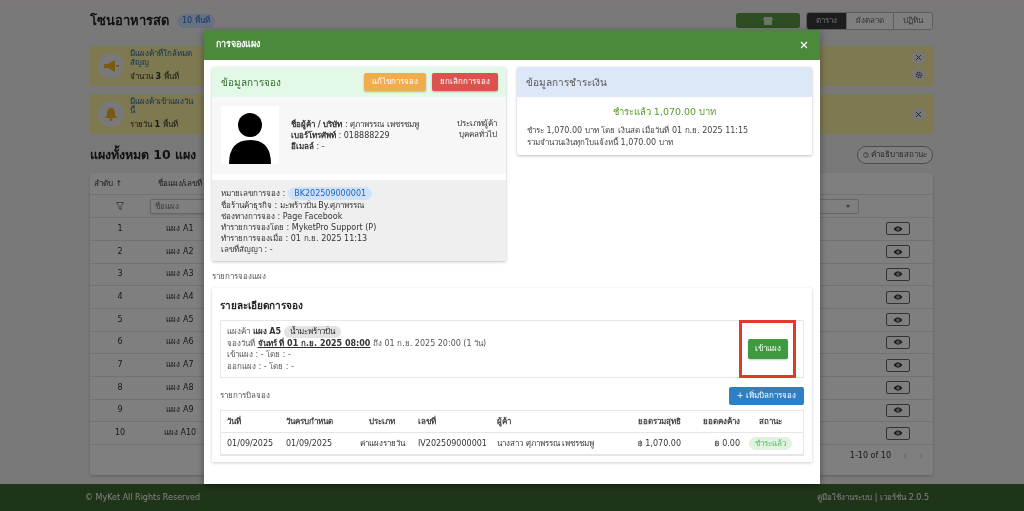 This screenshot has width=1024, height=511. Describe the element at coordinates (154, 125) in the screenshot. I see `alert-text: รายวัน 1 พื้นที่` at that location.